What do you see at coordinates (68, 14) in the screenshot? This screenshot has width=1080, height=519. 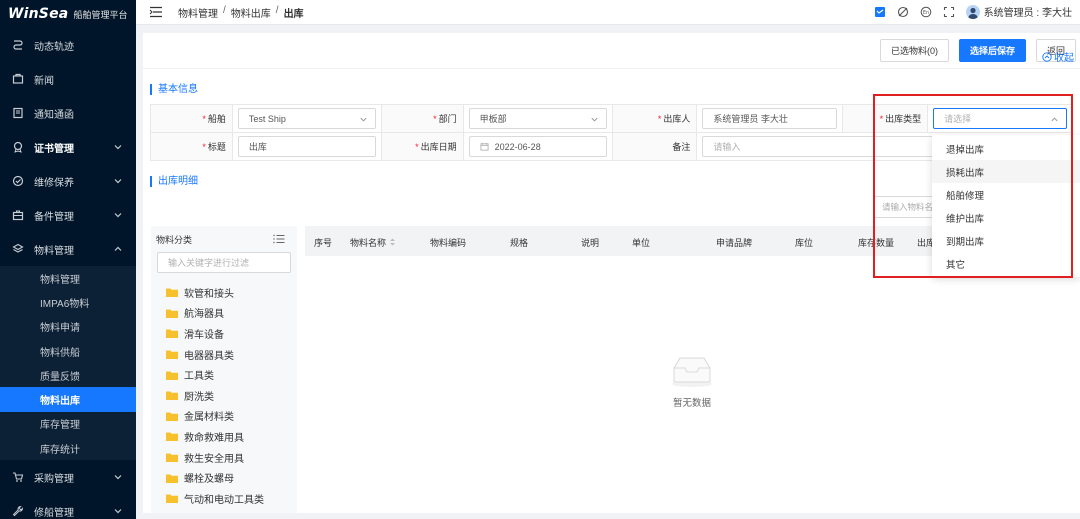 I see `brand: WinSea 船舶管理平台` at bounding box center [68, 14].